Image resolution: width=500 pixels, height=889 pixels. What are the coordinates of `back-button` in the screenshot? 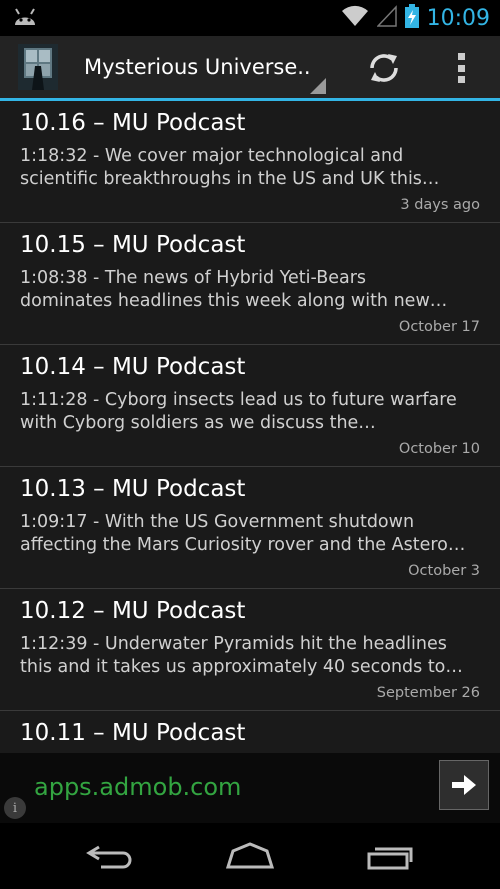 It's located at (110, 856).